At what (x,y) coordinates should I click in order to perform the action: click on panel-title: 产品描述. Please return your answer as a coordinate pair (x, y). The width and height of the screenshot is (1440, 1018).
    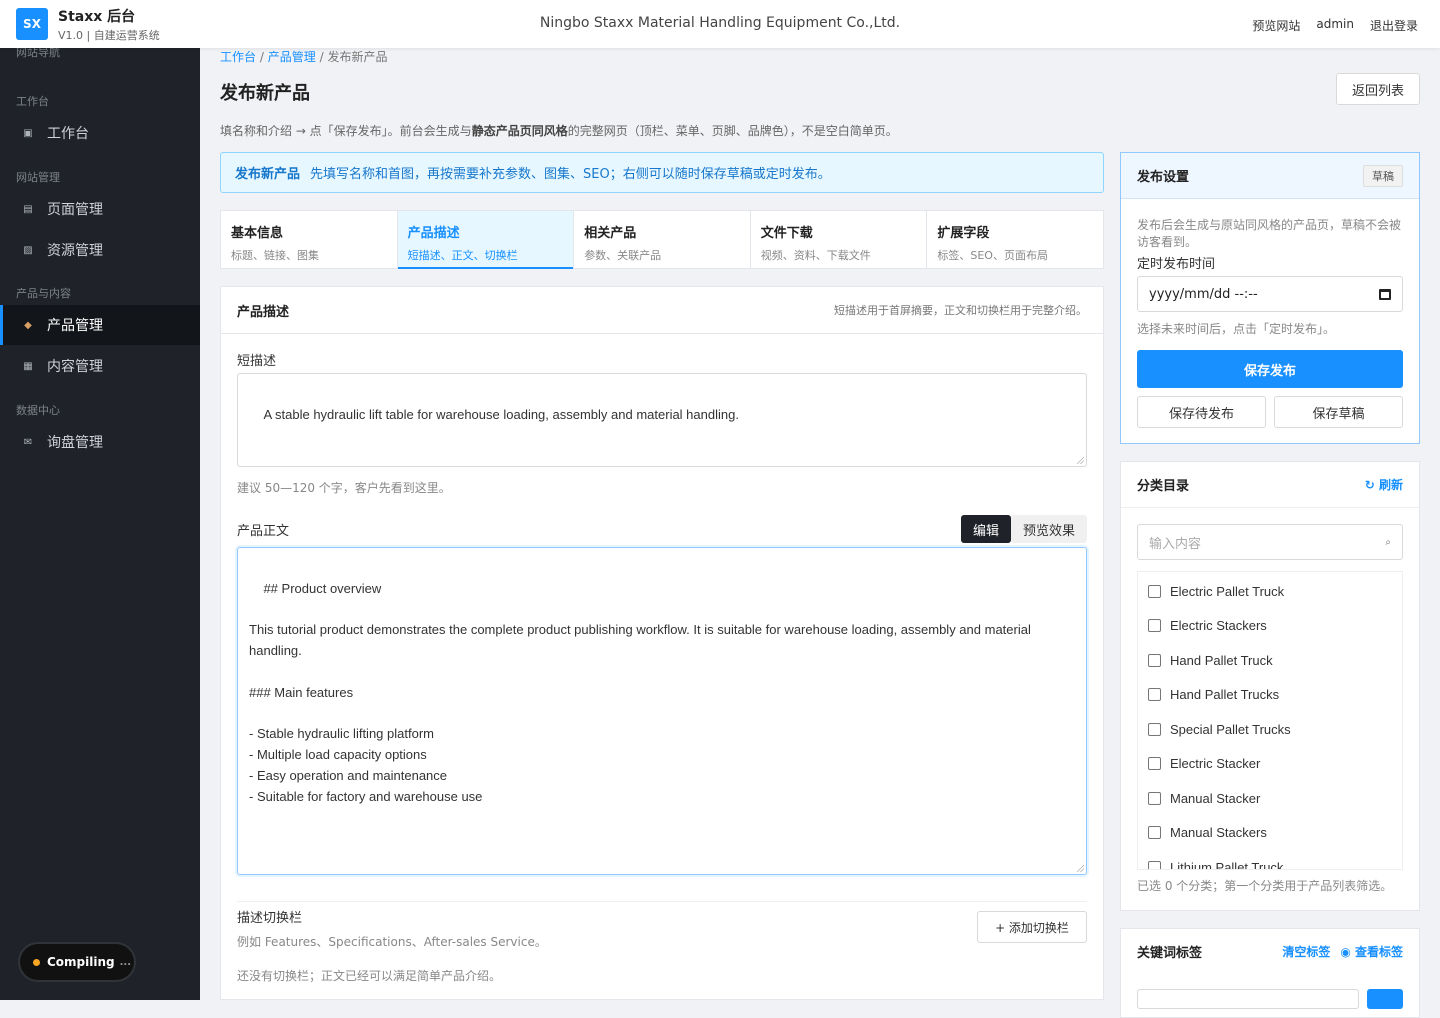
    Looking at the image, I should click on (263, 312).